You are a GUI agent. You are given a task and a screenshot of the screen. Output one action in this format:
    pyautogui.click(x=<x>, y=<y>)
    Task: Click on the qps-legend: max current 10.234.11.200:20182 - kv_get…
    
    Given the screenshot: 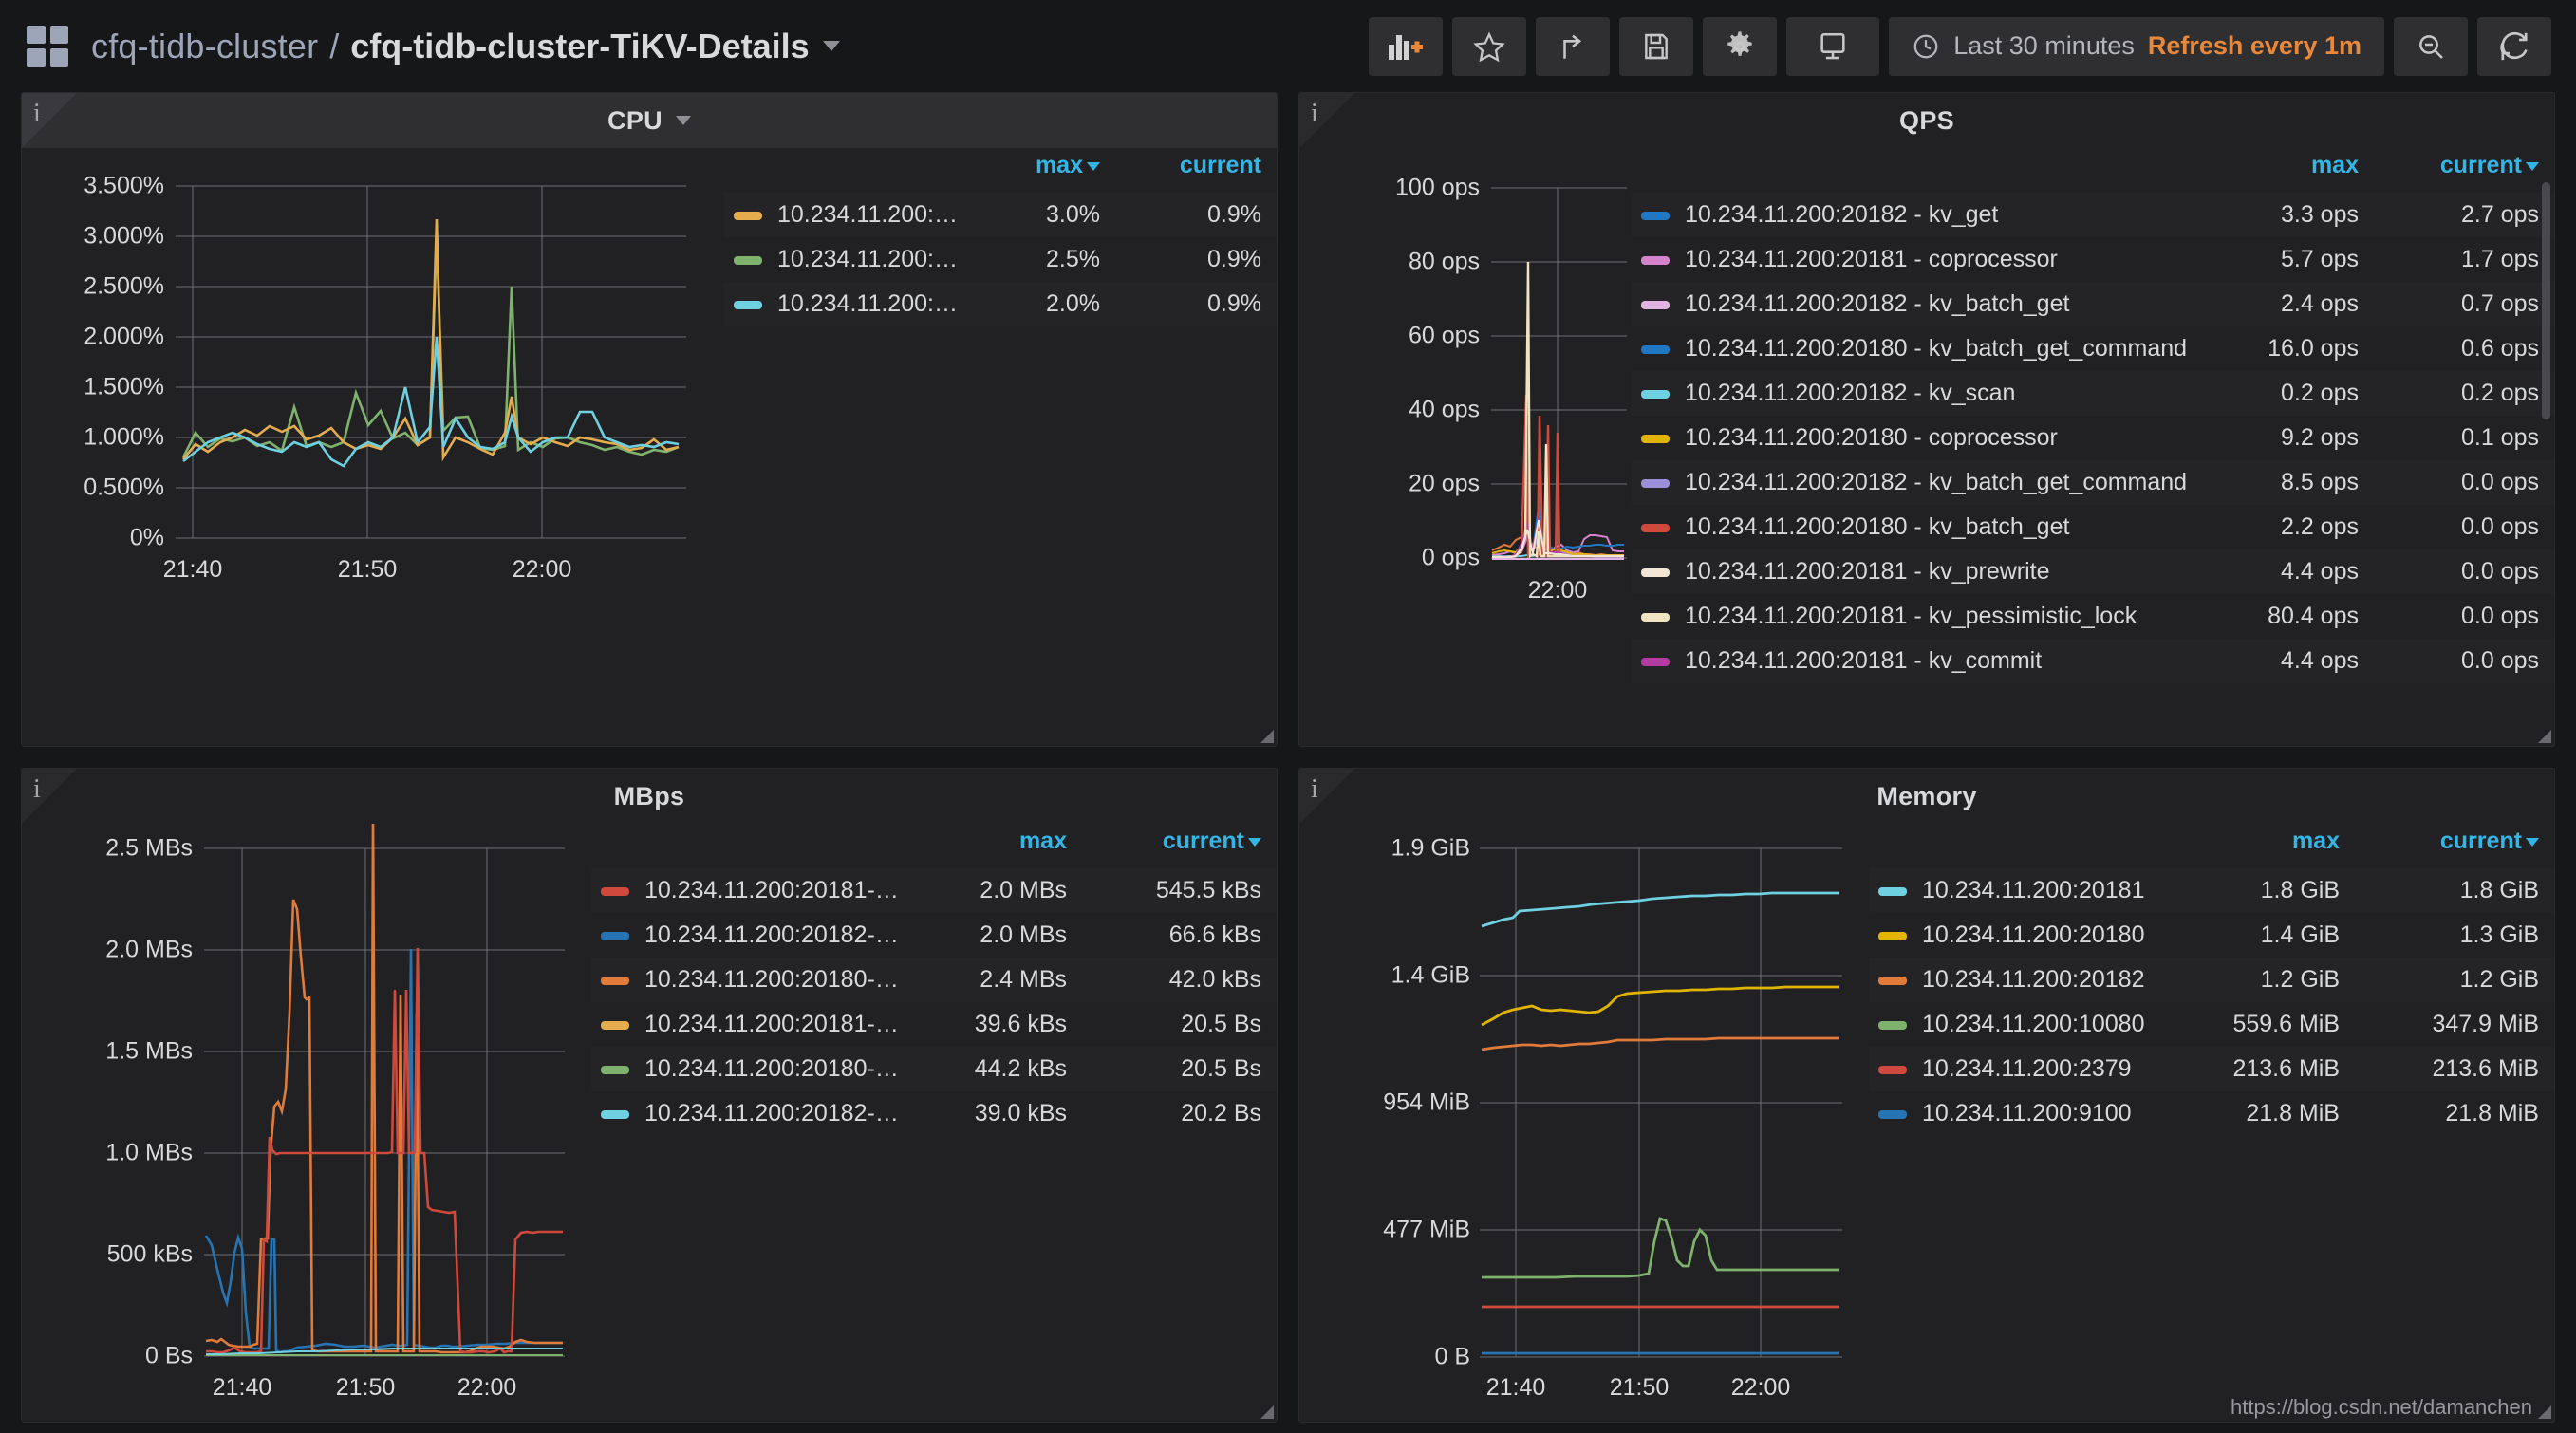 What is the action you would take?
    pyautogui.click(x=2093, y=447)
    